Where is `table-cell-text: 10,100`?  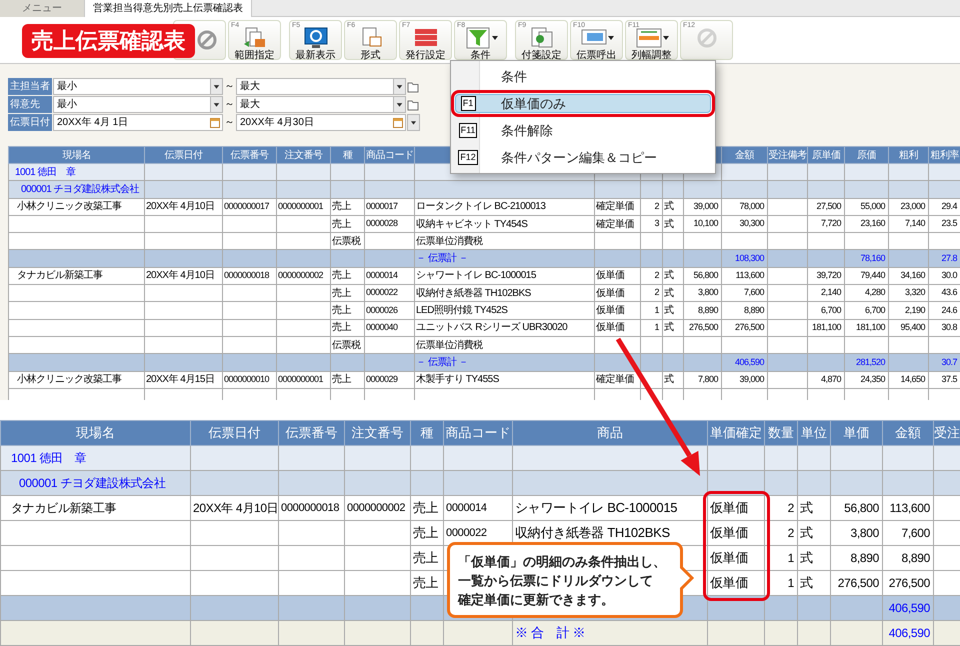 table-cell-text: 10,100 is located at coordinates (706, 223).